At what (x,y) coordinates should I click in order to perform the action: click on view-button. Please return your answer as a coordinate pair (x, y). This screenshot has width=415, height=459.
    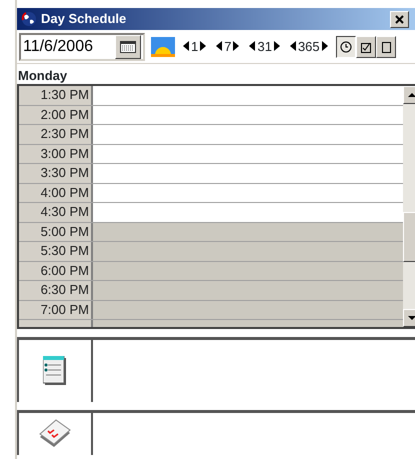
    Looking at the image, I should click on (346, 47).